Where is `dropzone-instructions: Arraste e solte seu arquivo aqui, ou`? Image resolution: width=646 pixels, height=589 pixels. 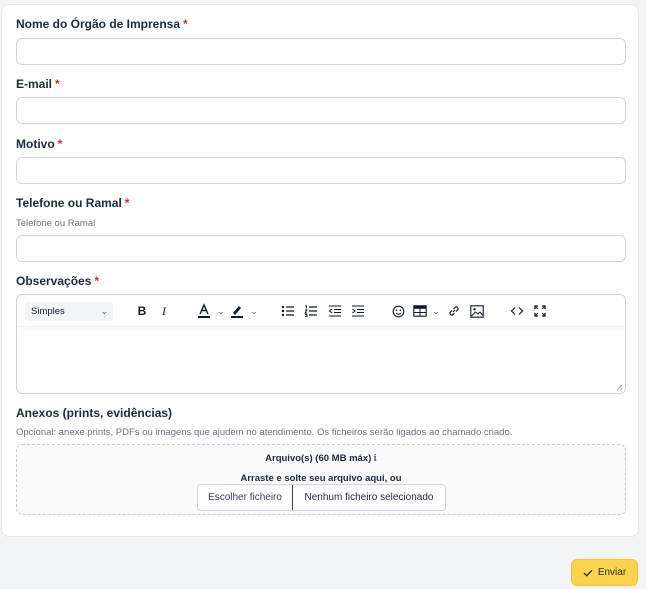
dropzone-instructions: Arraste e solte seu arquivo aqui, ou is located at coordinates (321, 478).